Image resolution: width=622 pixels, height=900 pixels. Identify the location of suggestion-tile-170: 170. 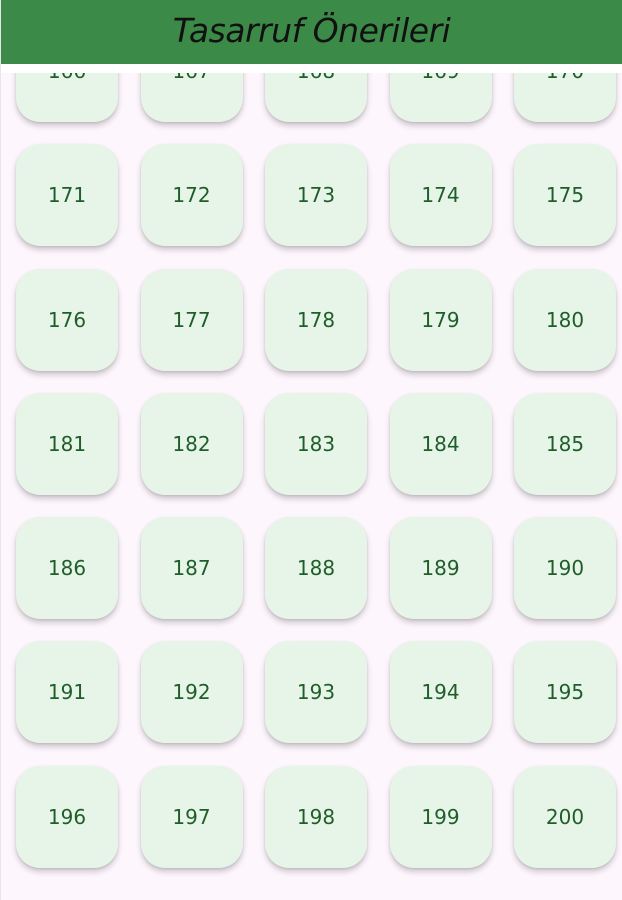
(565, 97).